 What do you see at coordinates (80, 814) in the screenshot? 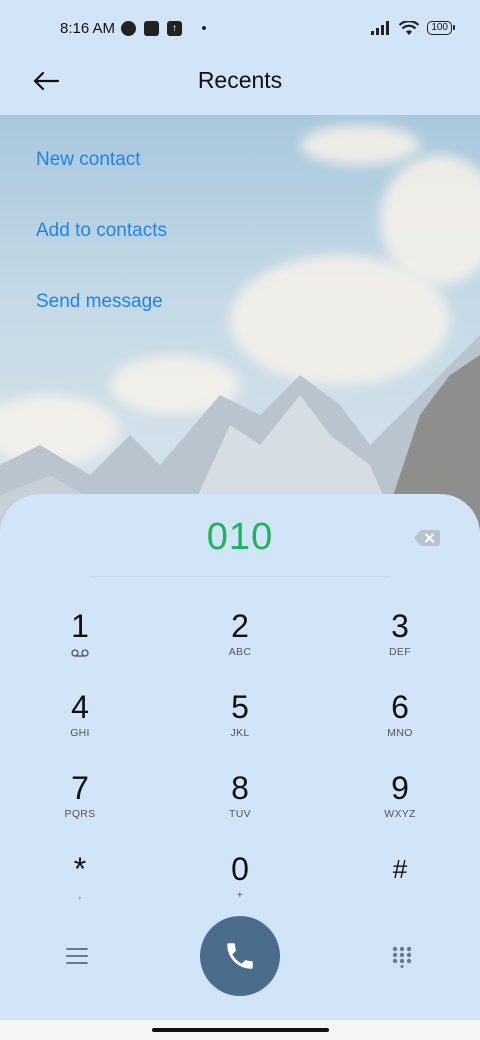
I see `key-letters: PQRS` at bounding box center [80, 814].